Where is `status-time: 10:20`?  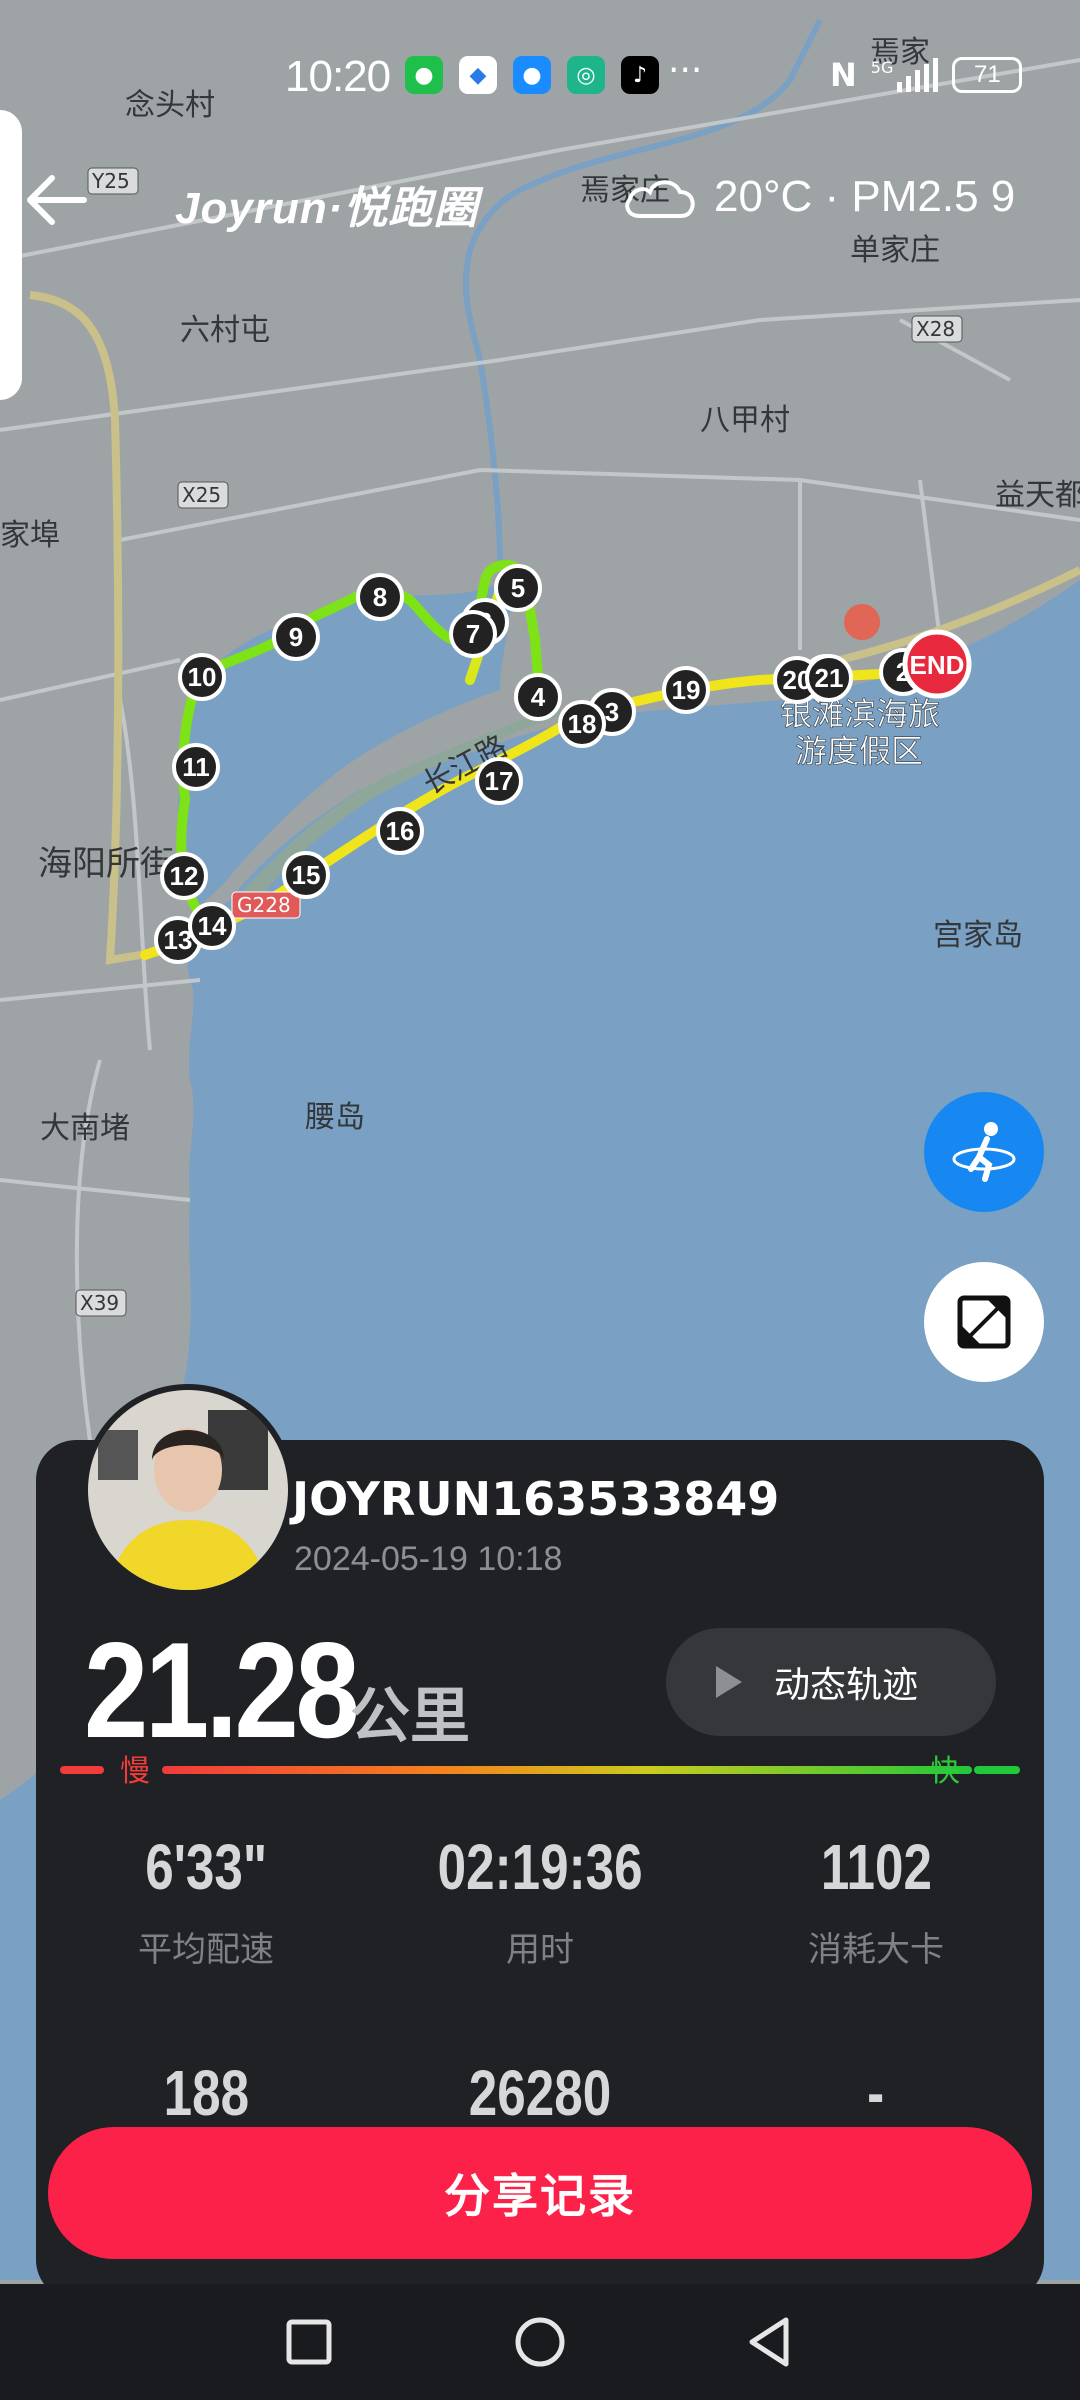
status-time: 10:20 is located at coordinates (338, 76).